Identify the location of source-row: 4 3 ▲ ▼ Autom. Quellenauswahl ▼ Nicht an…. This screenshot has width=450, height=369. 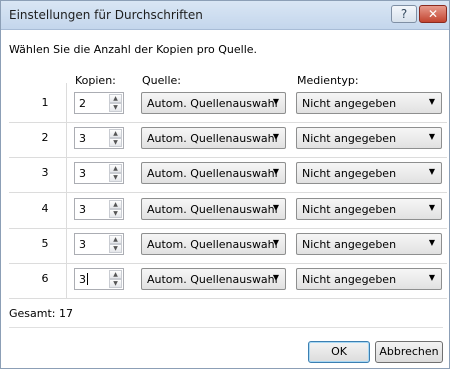
(228, 209).